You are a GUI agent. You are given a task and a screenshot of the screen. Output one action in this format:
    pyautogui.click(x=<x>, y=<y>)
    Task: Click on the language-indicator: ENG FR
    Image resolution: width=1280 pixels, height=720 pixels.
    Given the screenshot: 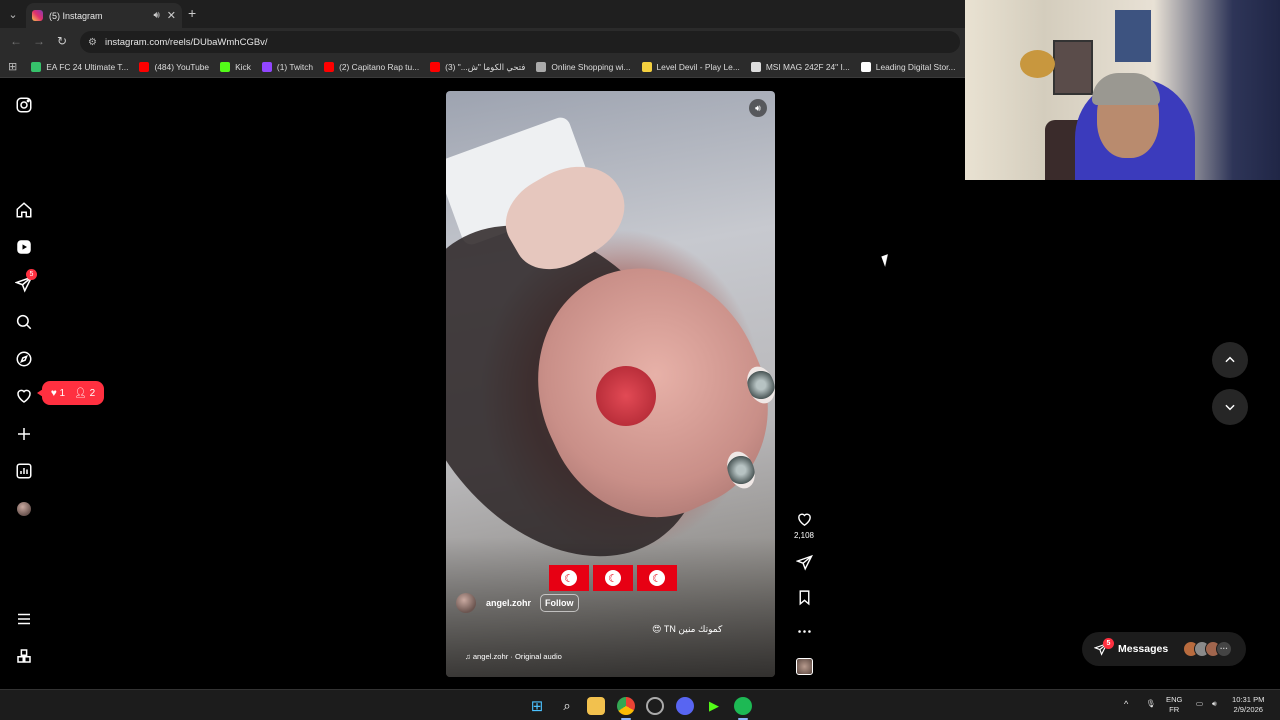 What is the action you would take?
    pyautogui.click(x=1174, y=705)
    